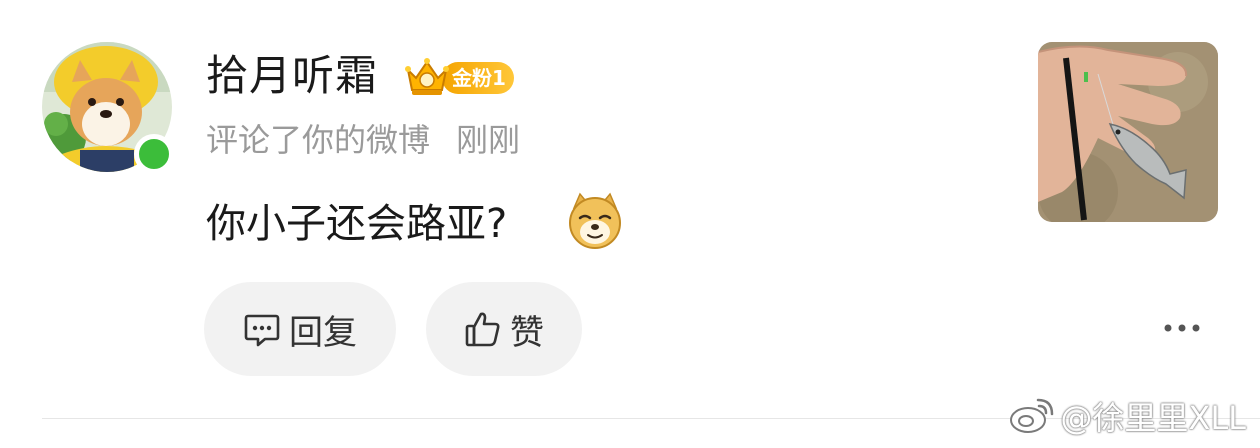 The width and height of the screenshot is (1260, 448). I want to click on notification-meta: 评论了你的微博 刚刚, so click(363, 140).